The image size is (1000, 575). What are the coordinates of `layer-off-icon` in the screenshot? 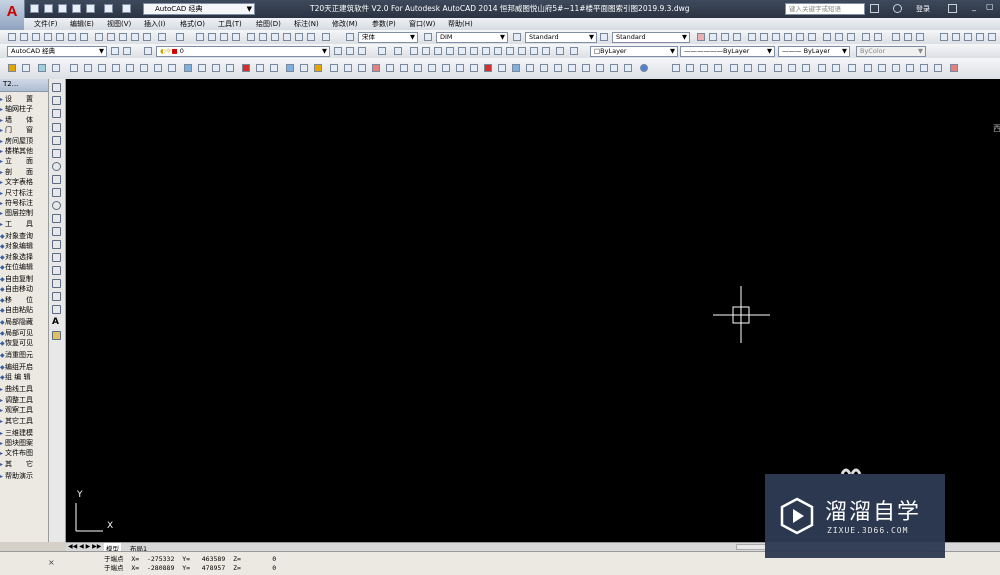 It's located at (414, 51).